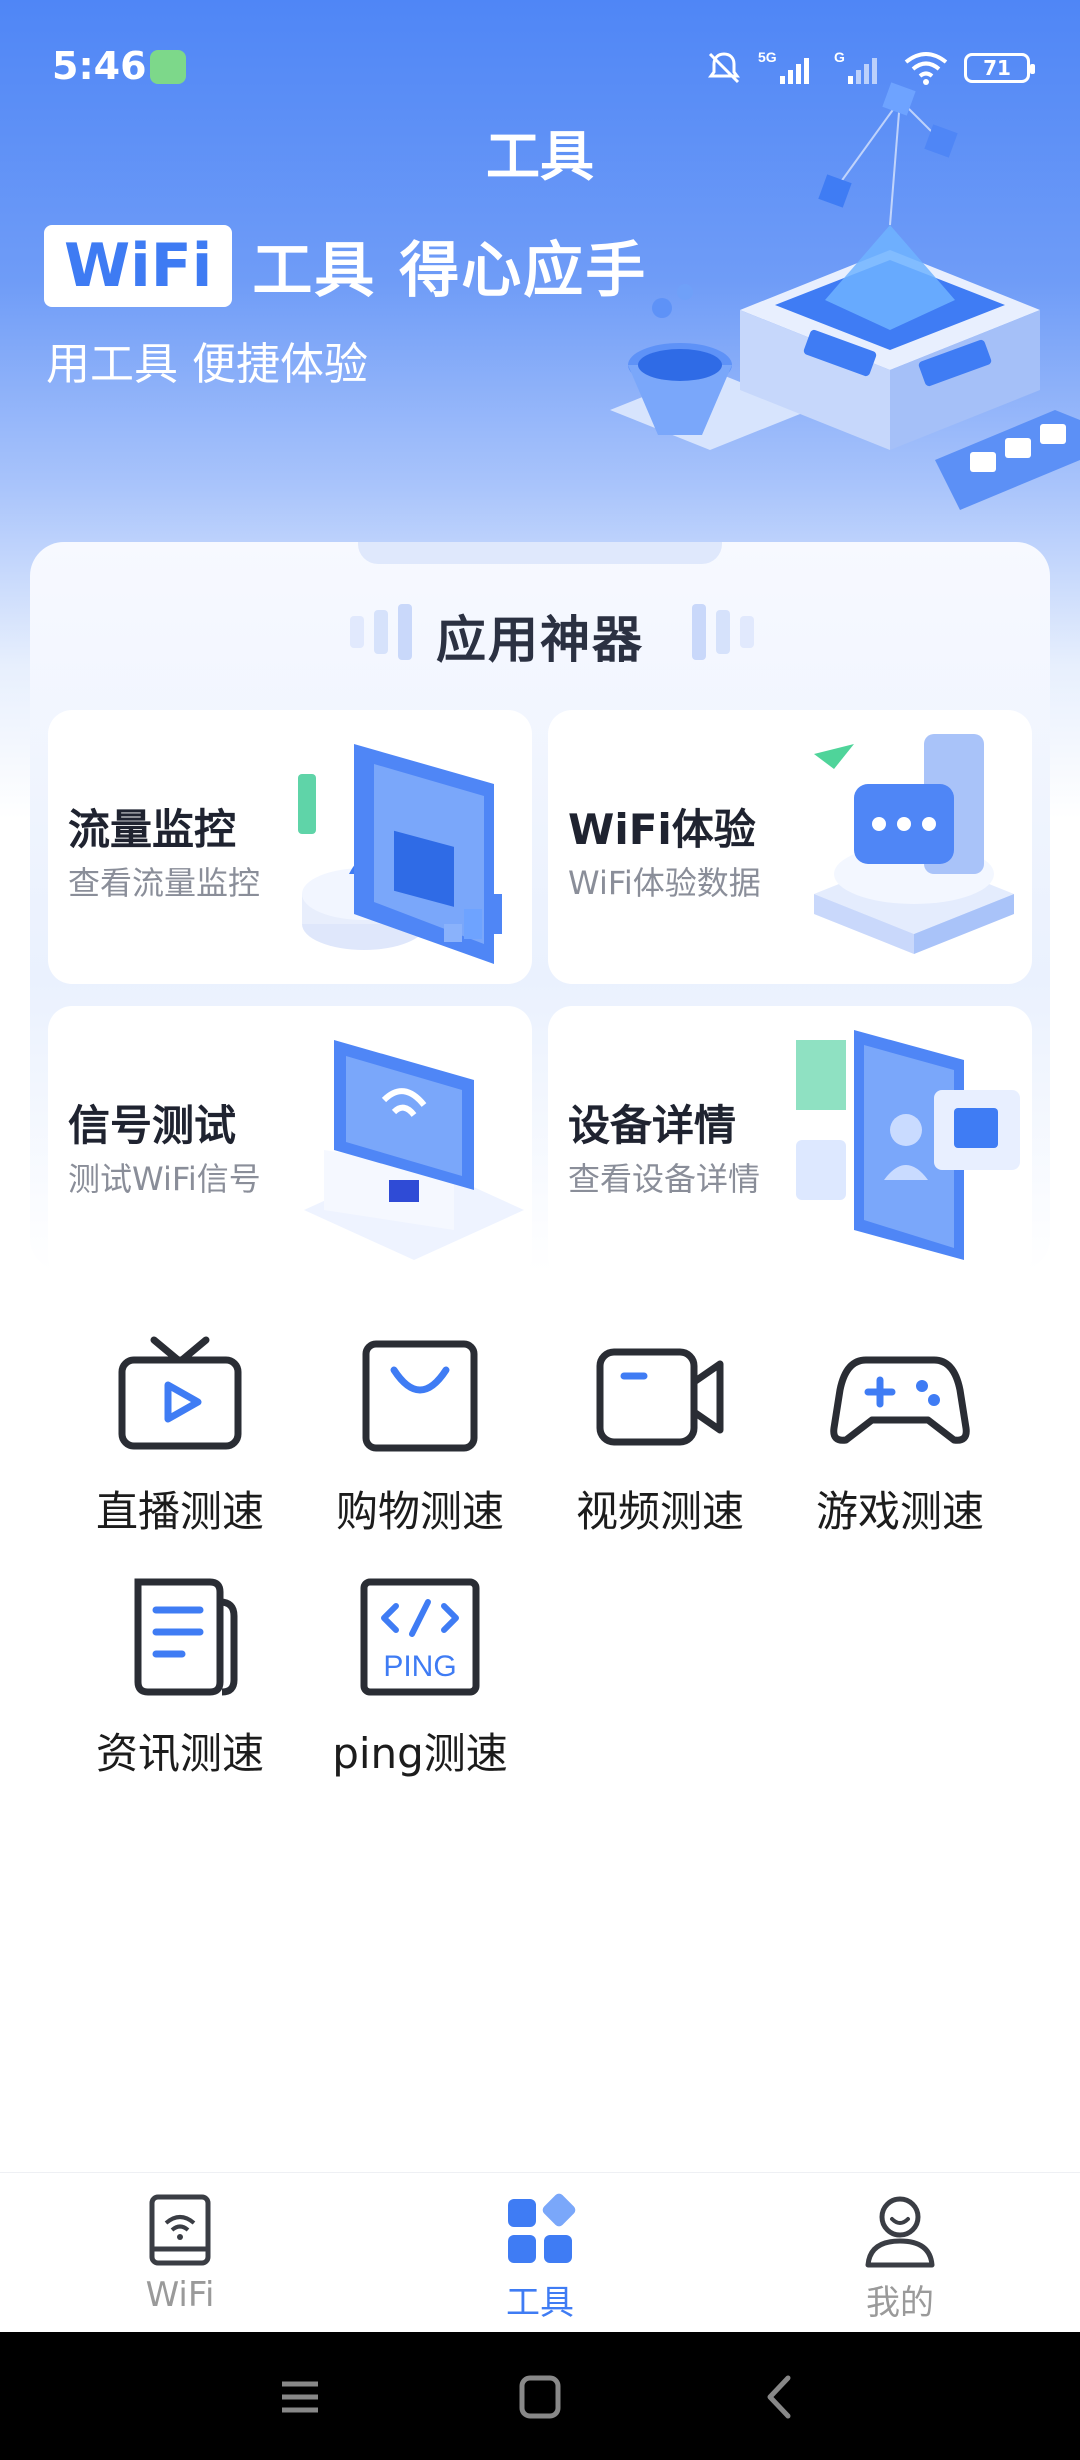 The height and width of the screenshot is (2460, 1080). I want to click on hero-headline: WiFi 工具 得心应手, so click(345, 265).